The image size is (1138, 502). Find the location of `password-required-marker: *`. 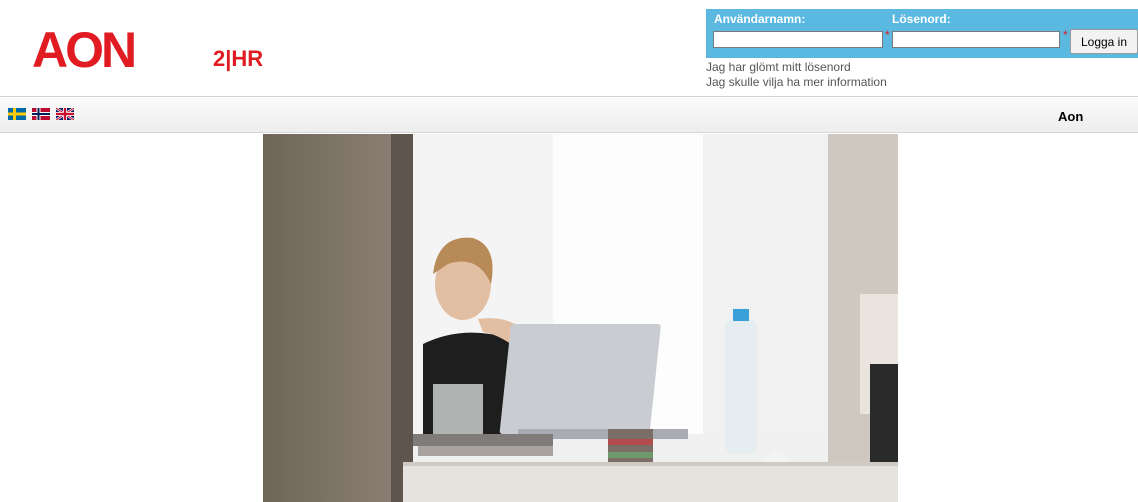

password-required-marker: * is located at coordinates (1065, 35).